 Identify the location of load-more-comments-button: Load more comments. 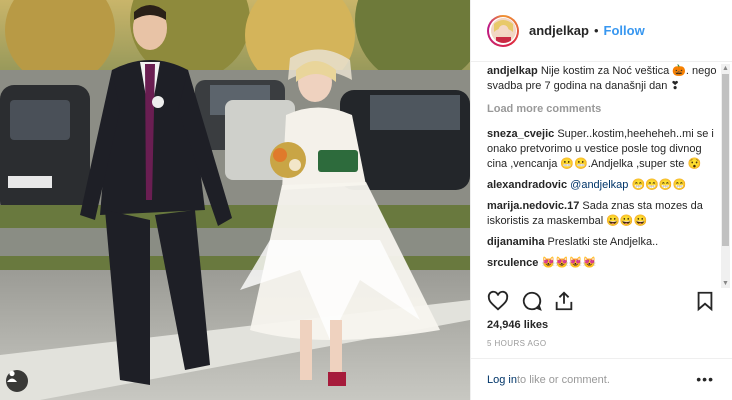
(602, 109).